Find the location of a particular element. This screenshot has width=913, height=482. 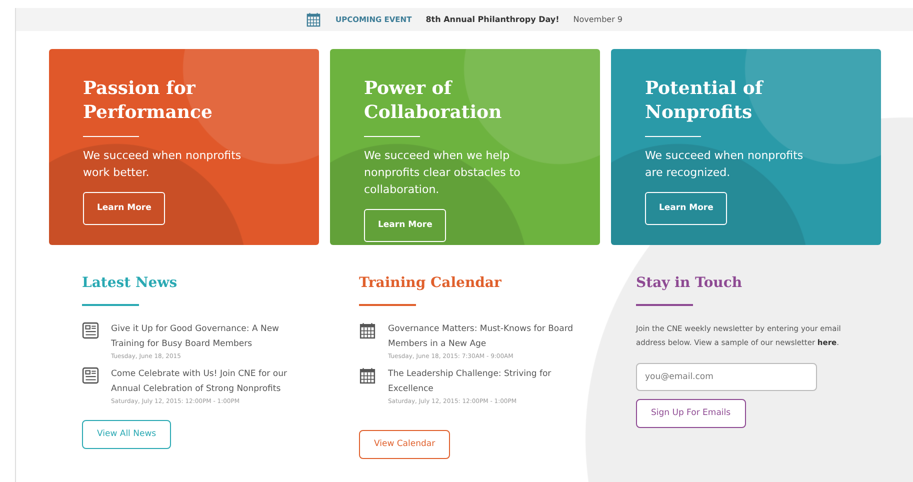

card-text: We succeed when we help nonprofits clear obstacles to collaboration. is located at coordinates (443, 173).